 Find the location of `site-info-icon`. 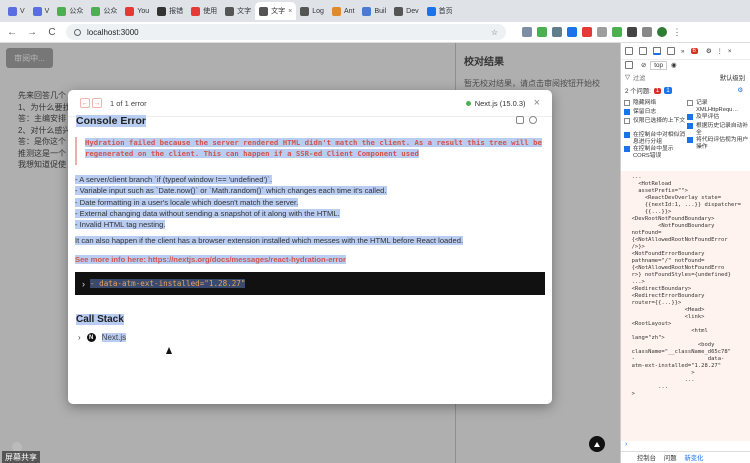

site-info-icon is located at coordinates (77, 32).